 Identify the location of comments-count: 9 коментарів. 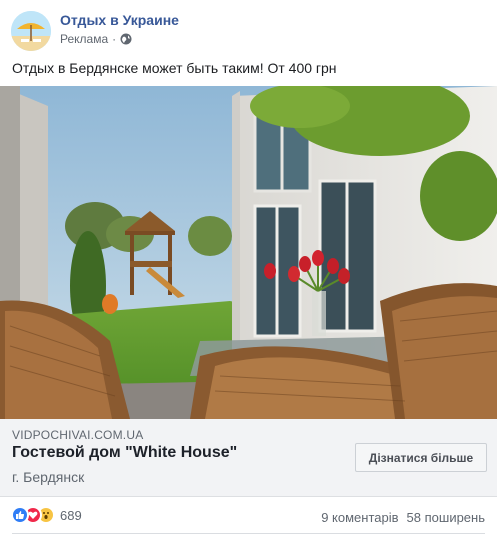
(359, 517).